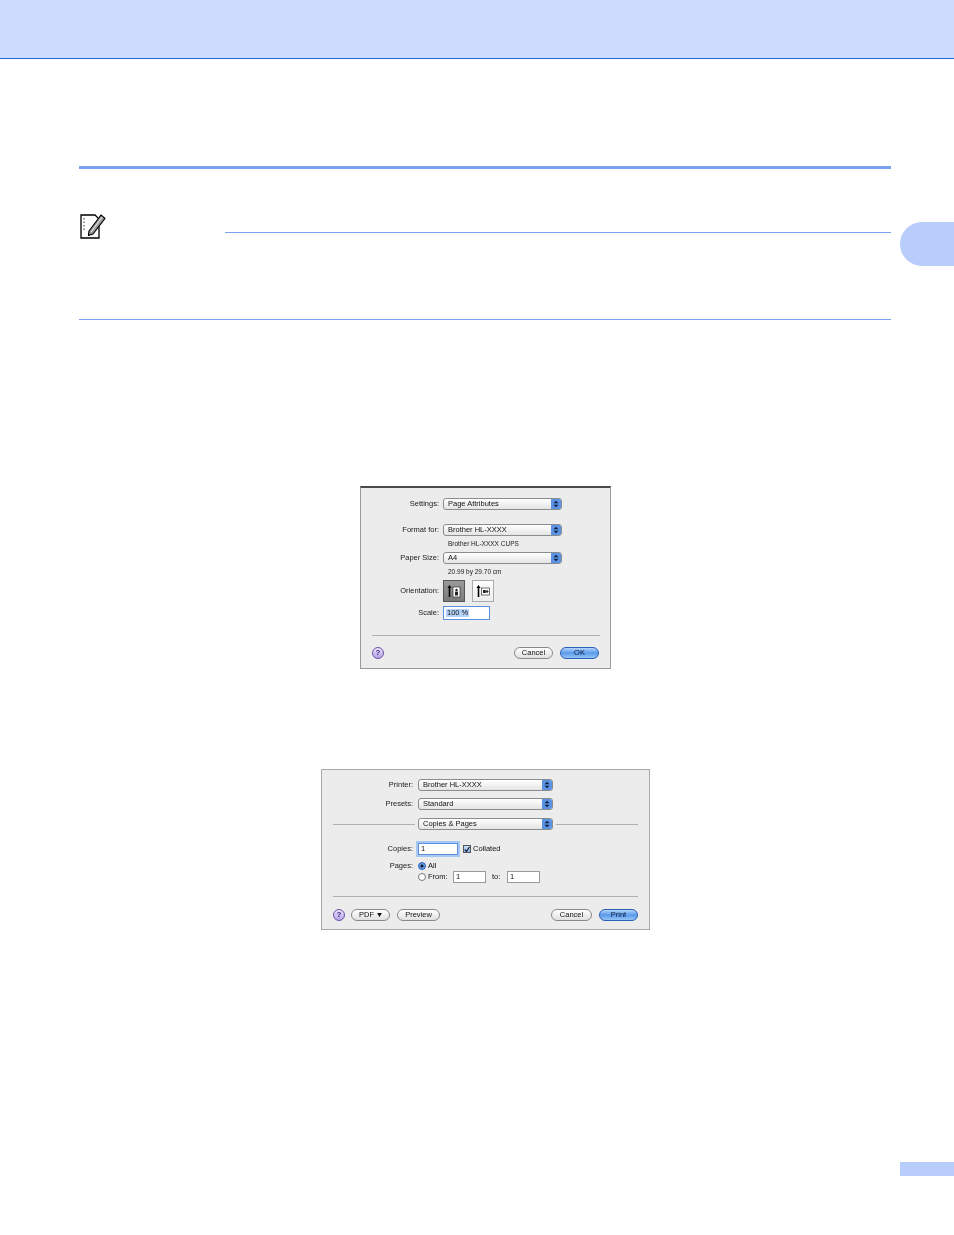 The width and height of the screenshot is (954, 1235). I want to click on page-number-block, so click(927, 1169).